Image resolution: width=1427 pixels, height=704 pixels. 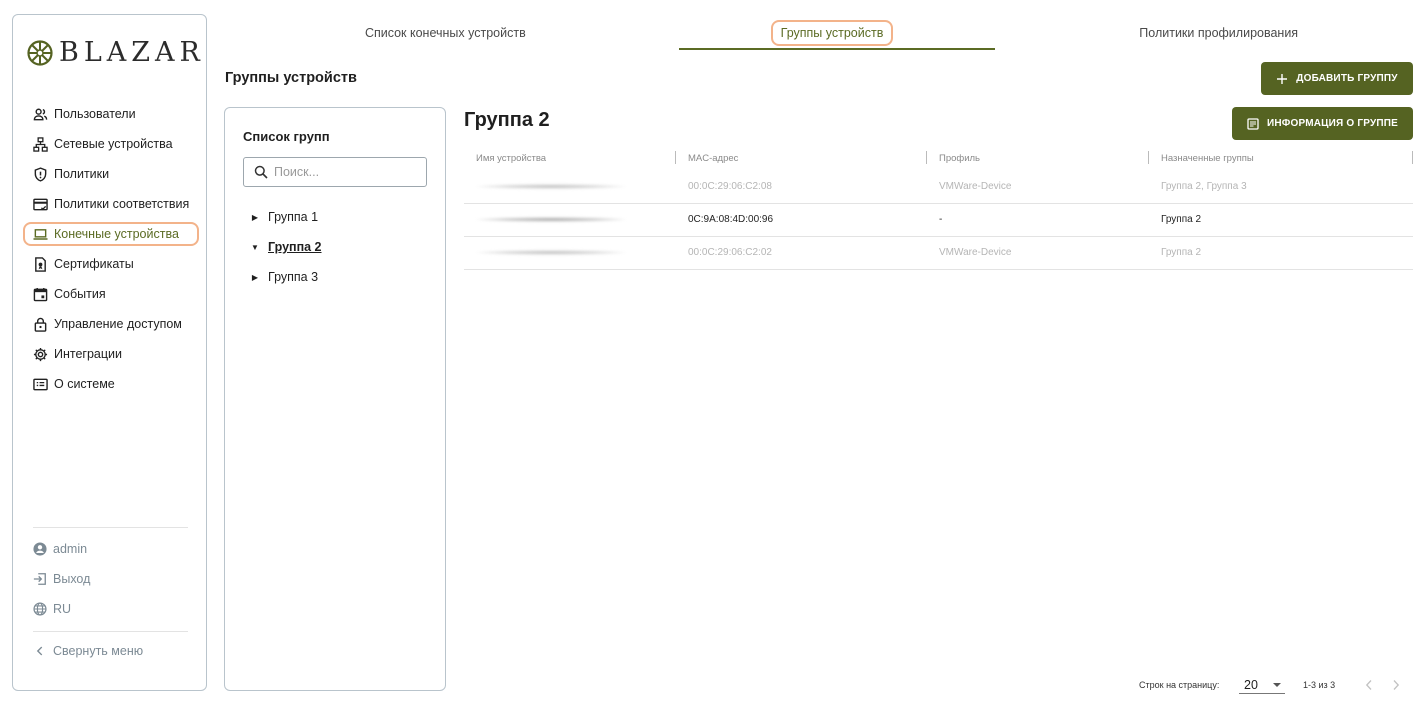 I want to click on globe-icon, so click(x=40, y=609).